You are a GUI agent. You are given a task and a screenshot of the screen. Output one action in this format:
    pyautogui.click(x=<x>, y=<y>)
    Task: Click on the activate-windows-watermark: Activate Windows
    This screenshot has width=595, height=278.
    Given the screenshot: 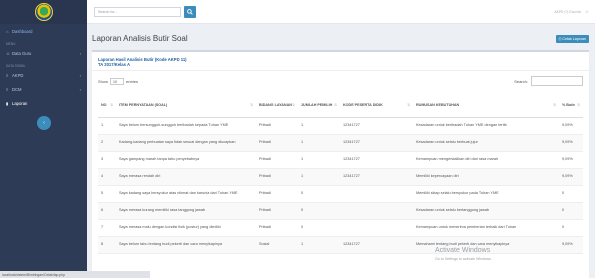 What is the action you would take?
    pyautogui.click(x=463, y=250)
    